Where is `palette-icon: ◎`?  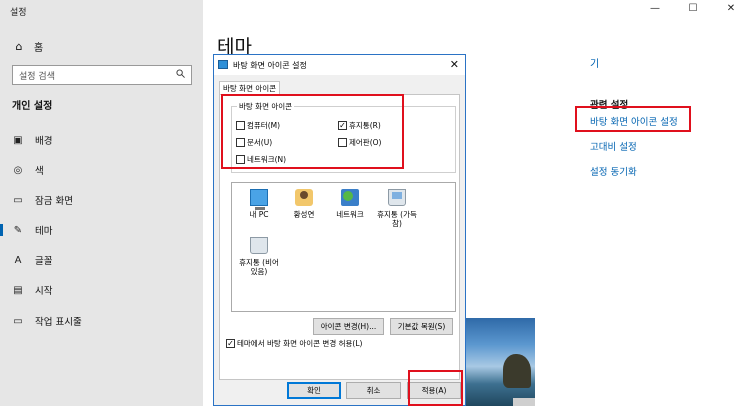
palette-icon: ◎ is located at coordinates (18, 170).